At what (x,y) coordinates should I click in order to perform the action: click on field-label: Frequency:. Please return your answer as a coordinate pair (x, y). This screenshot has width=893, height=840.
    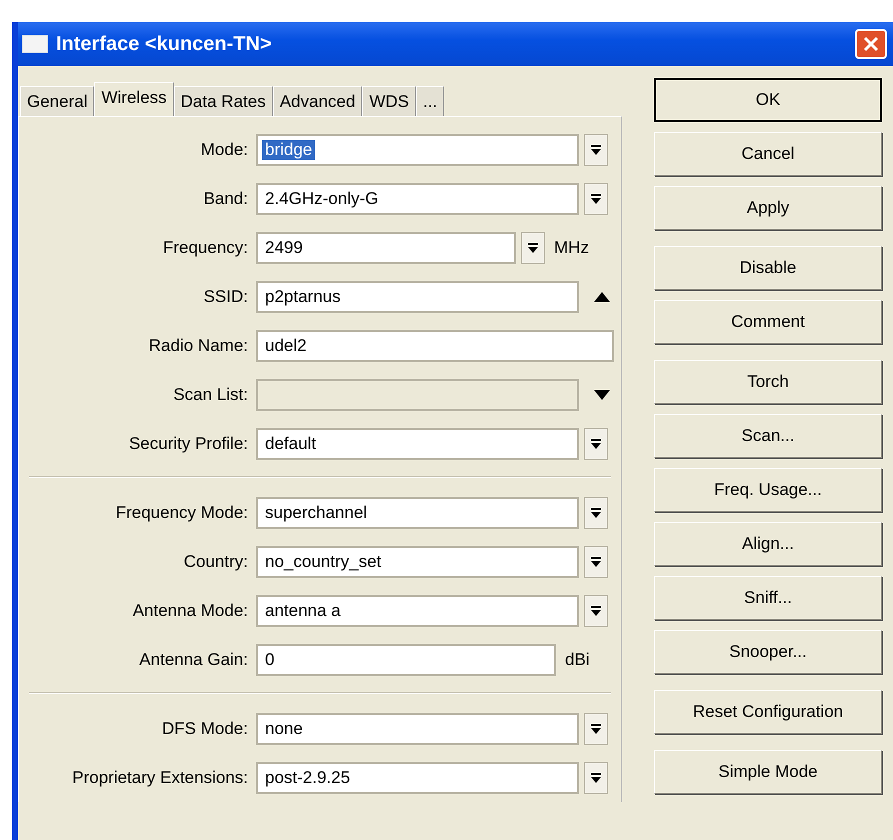
    Looking at the image, I should click on (205, 248).